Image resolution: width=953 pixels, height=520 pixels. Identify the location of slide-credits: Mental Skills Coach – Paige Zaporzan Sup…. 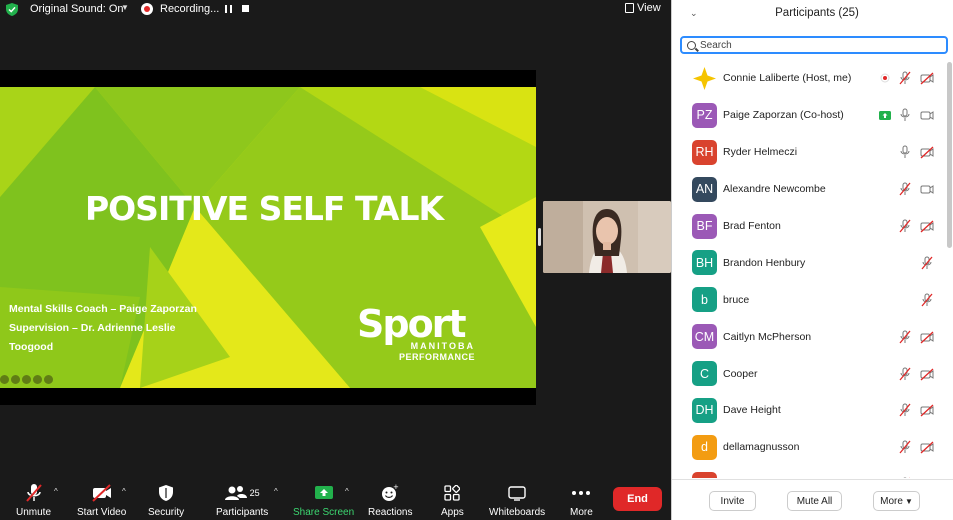
(103, 328).